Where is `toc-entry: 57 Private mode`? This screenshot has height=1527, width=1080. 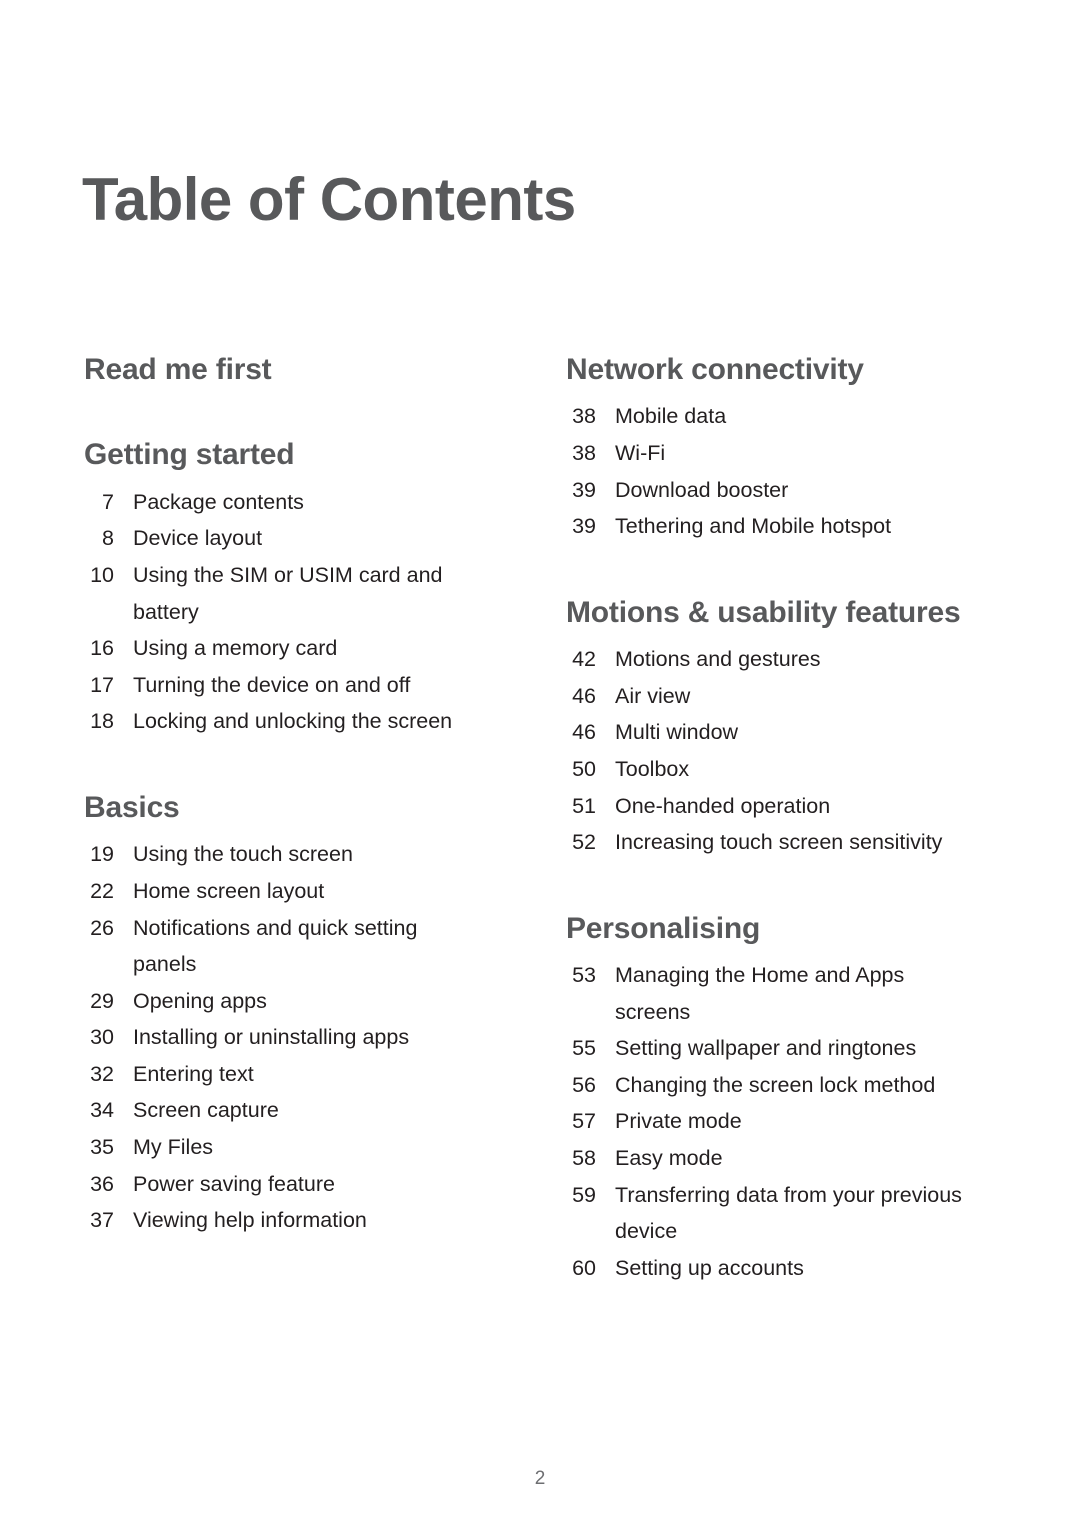
toc-entry: 57 Private mode is located at coordinates (772, 1121).